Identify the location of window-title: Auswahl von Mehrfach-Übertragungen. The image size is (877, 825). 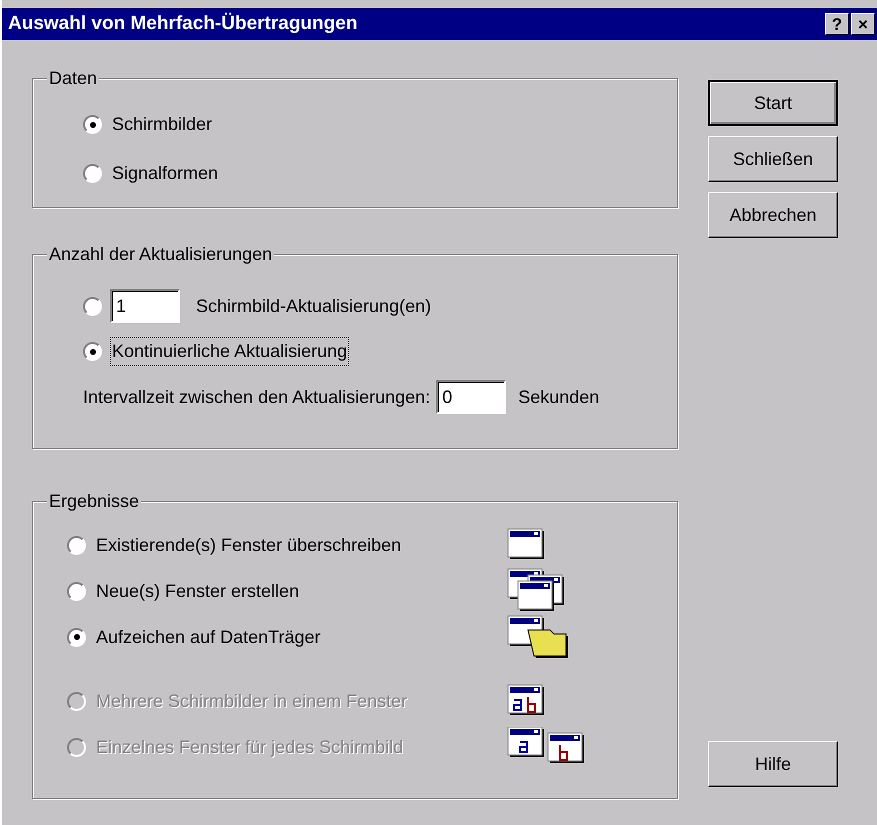
(183, 24).